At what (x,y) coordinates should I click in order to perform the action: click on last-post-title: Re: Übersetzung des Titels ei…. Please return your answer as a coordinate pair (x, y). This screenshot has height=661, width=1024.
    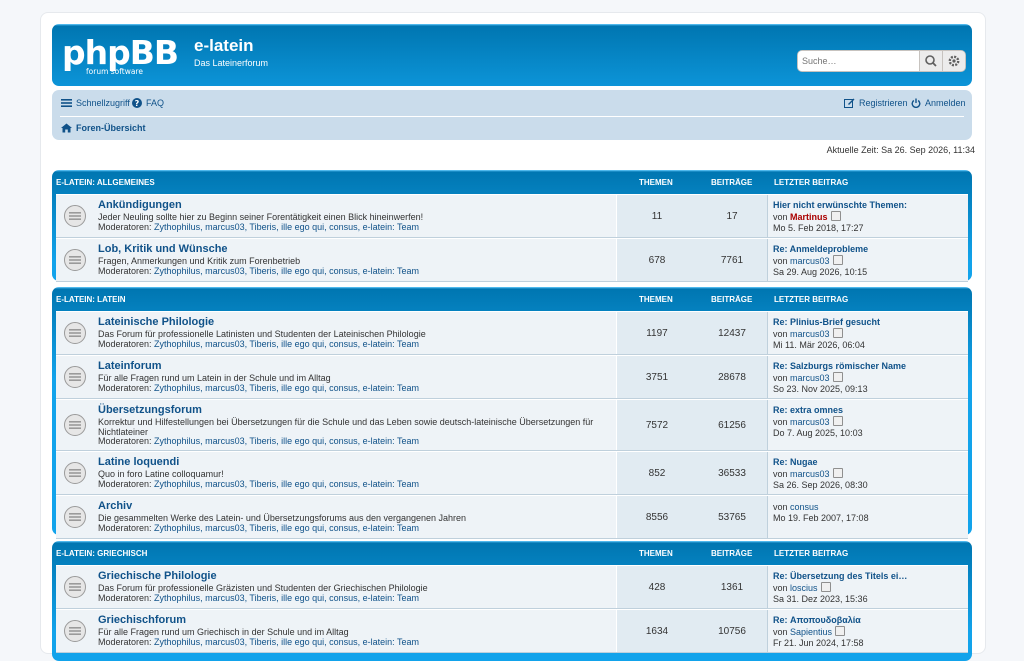
    Looking at the image, I should click on (840, 576).